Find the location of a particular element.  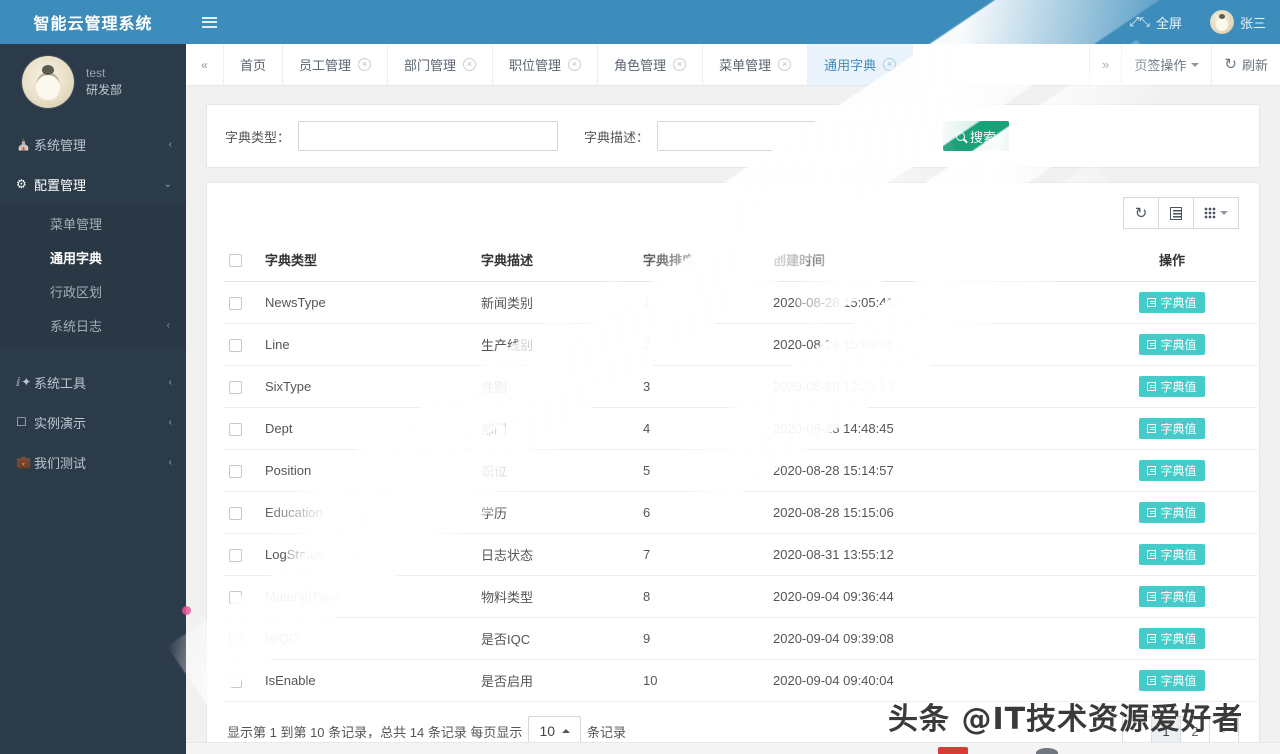

sidebar-user-name: test is located at coordinates (96, 72).